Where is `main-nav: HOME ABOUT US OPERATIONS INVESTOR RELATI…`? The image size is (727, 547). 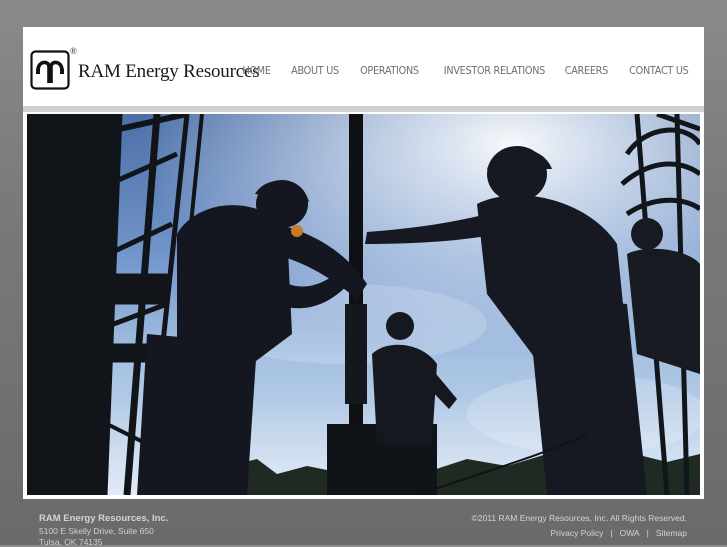 main-nav: HOME ABOUT US OPERATIONS INVESTOR RELATI… is located at coordinates (456, 71).